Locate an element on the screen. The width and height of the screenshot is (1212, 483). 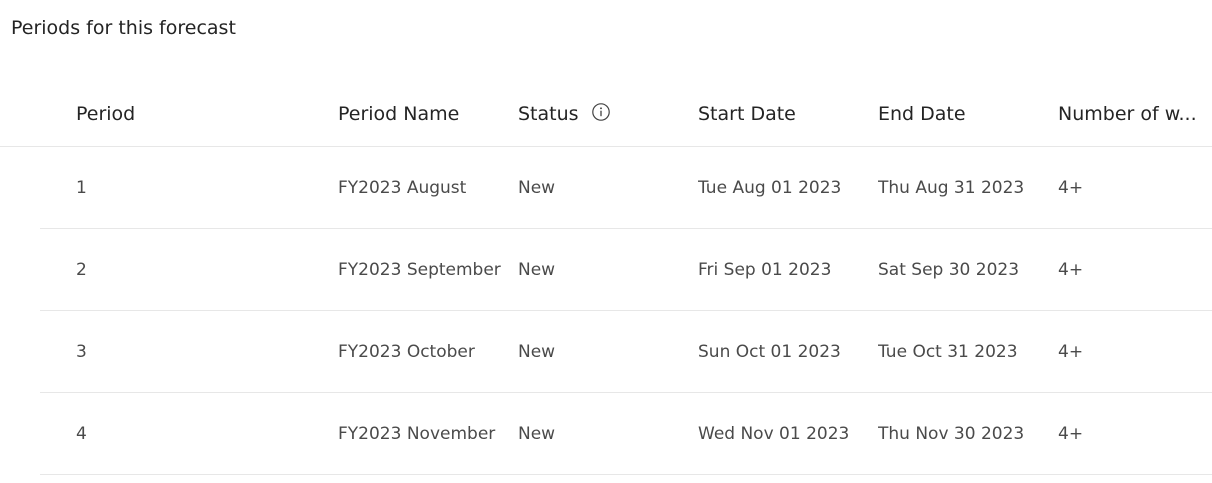
cell-start-date: Wed Nov 01 2023 is located at coordinates (774, 434).